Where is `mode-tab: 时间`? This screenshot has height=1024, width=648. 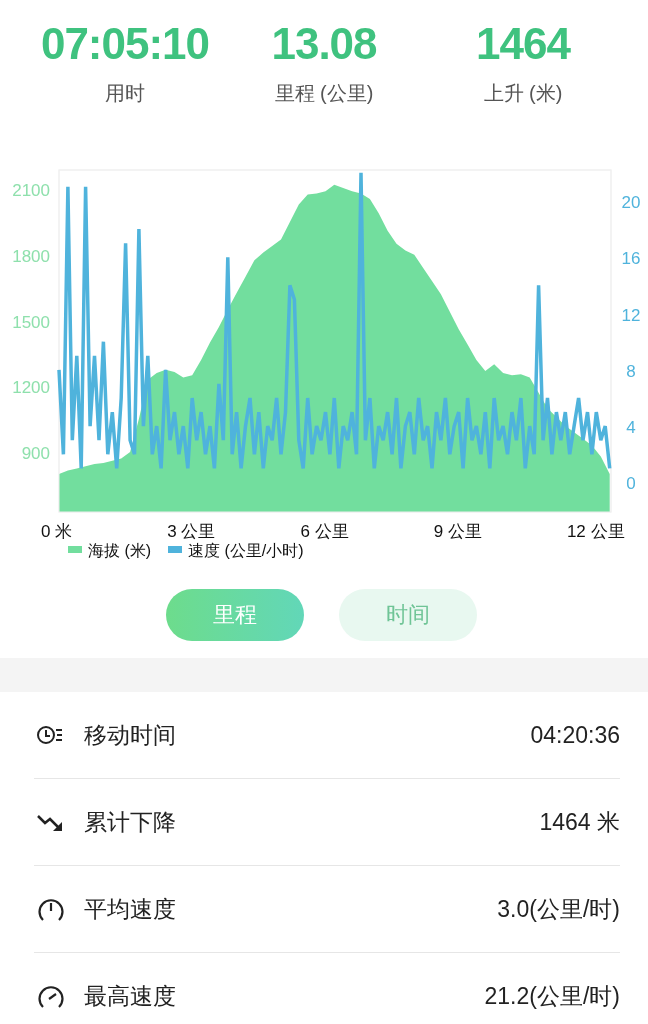 mode-tab: 时间 is located at coordinates (407, 615).